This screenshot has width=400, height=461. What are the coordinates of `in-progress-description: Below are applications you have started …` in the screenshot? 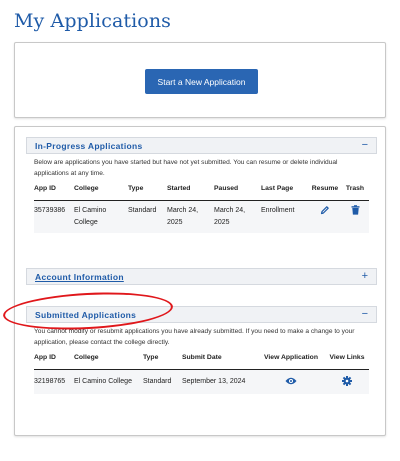 It's located at (186, 168).